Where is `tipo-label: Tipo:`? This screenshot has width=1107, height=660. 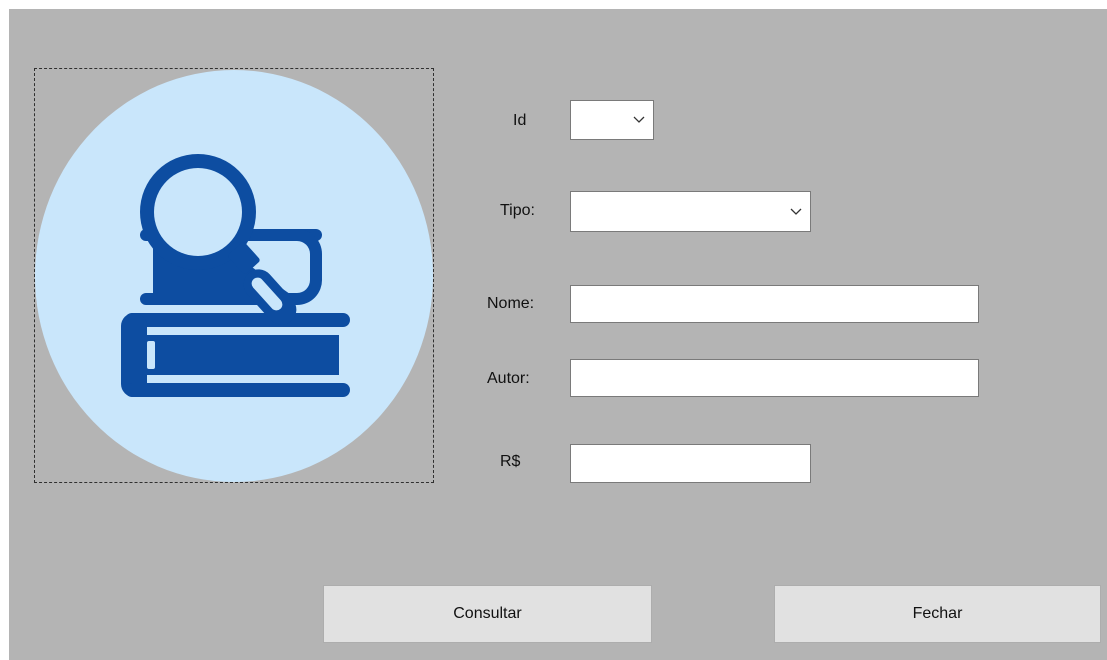
tipo-label: Tipo: is located at coordinates (517, 210).